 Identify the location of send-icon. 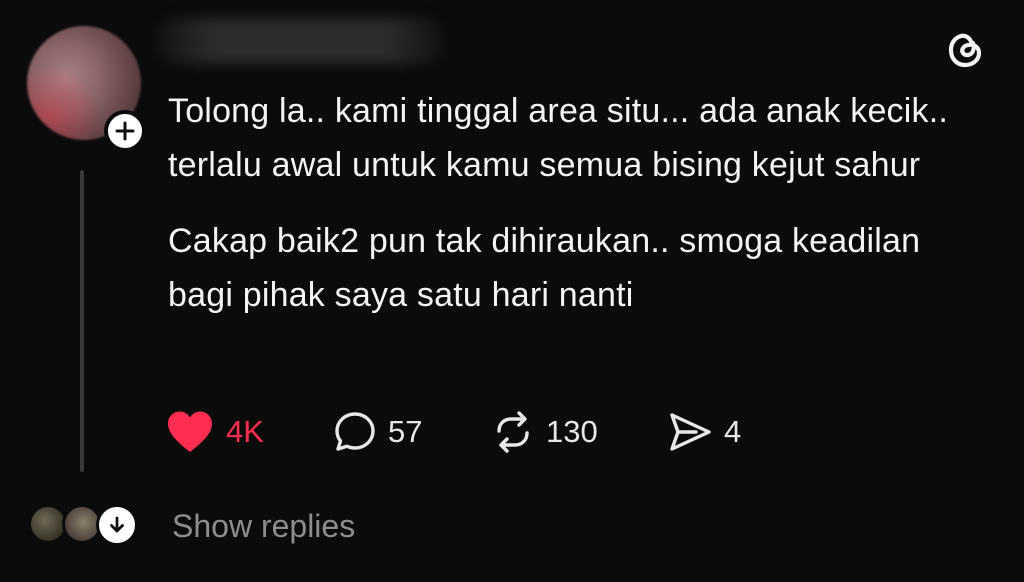
(690, 432).